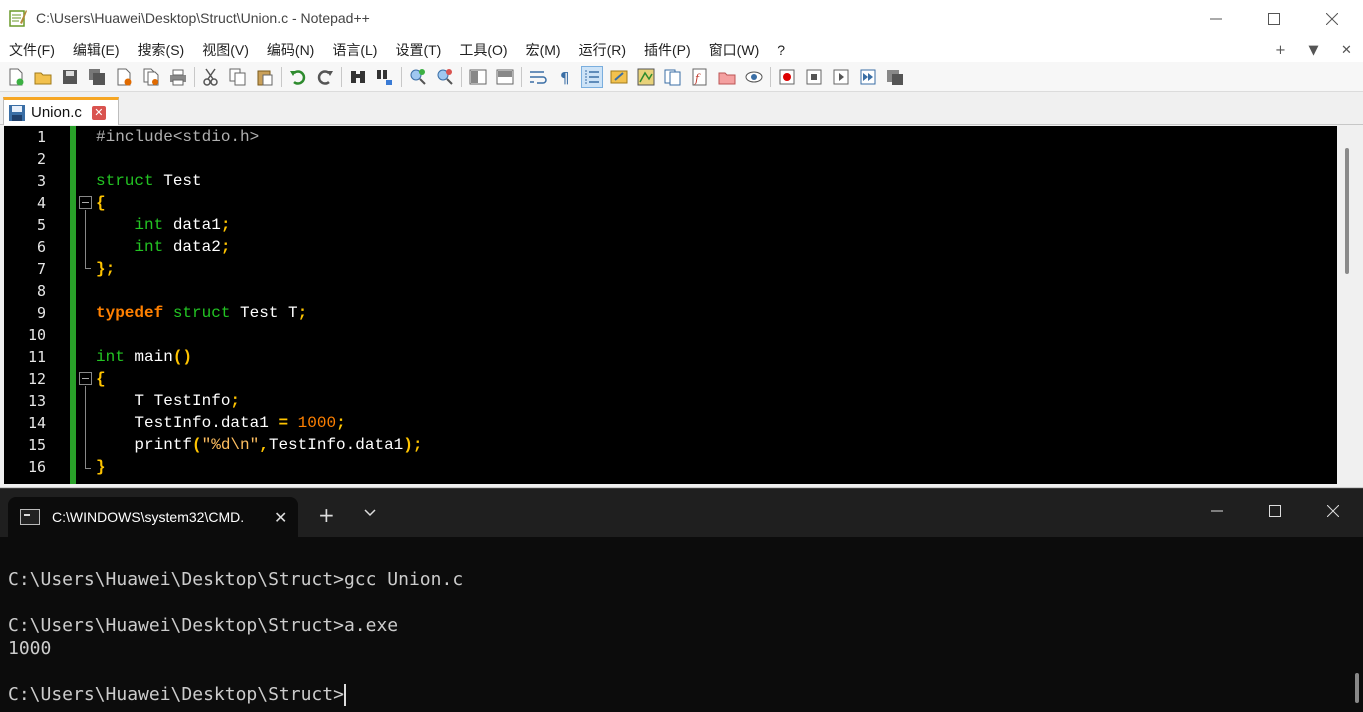 This screenshot has width=1363, height=712. I want to click on macro-play-button, so click(841, 77).